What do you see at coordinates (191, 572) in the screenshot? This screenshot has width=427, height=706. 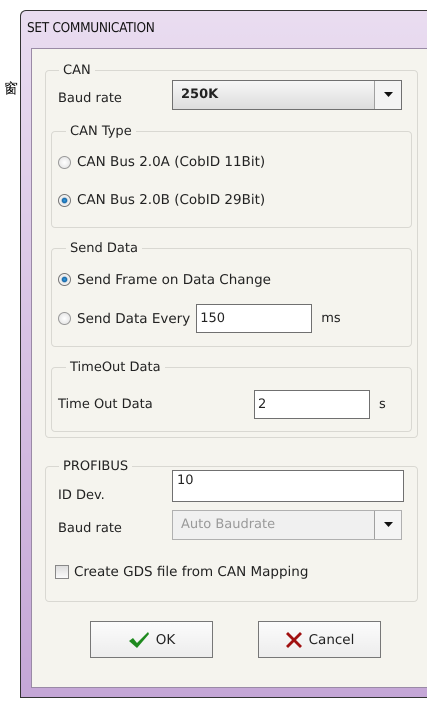 I see `checkbox-label: Create GDS file from CAN Mapping` at bounding box center [191, 572].